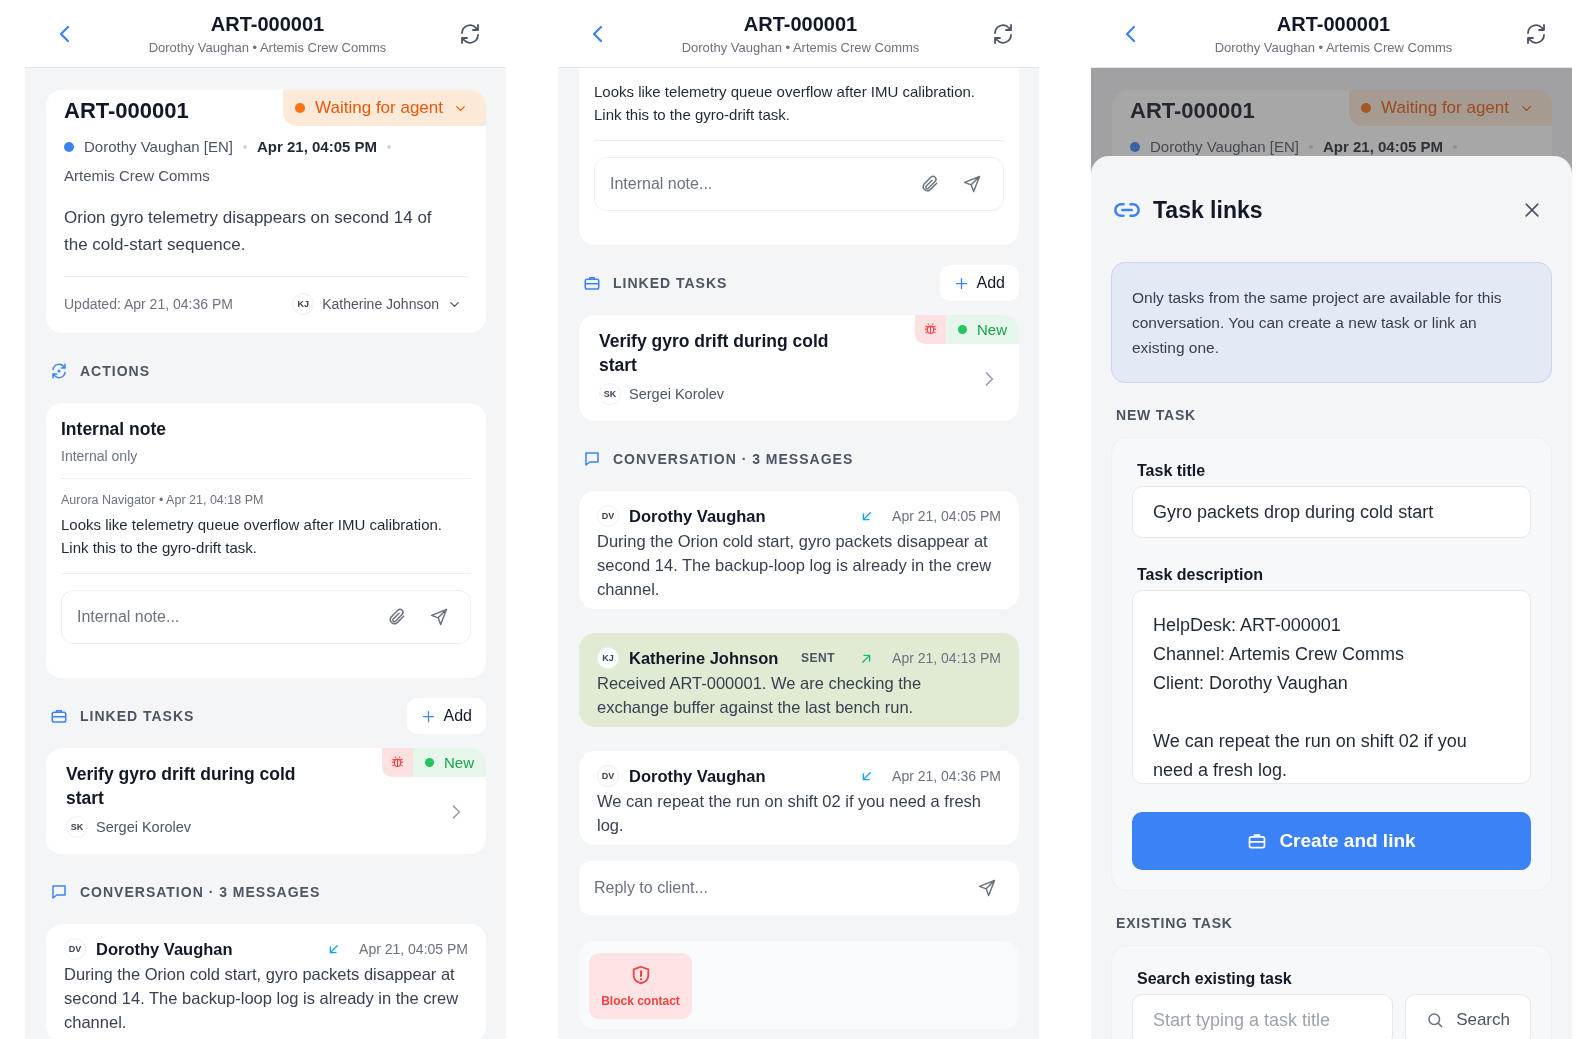  What do you see at coordinates (1532, 210) in the screenshot?
I see `close-icon` at bounding box center [1532, 210].